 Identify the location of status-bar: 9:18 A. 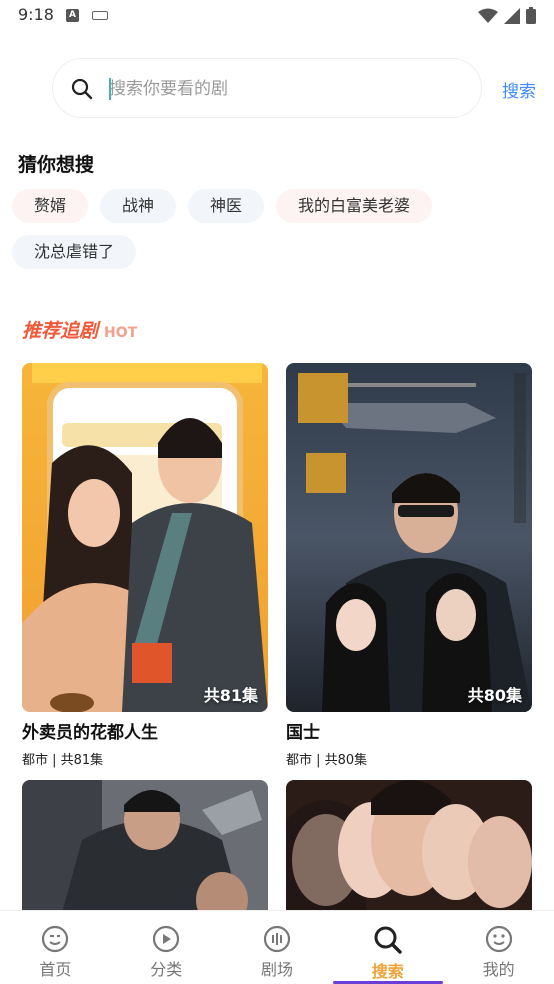
(277, 16).